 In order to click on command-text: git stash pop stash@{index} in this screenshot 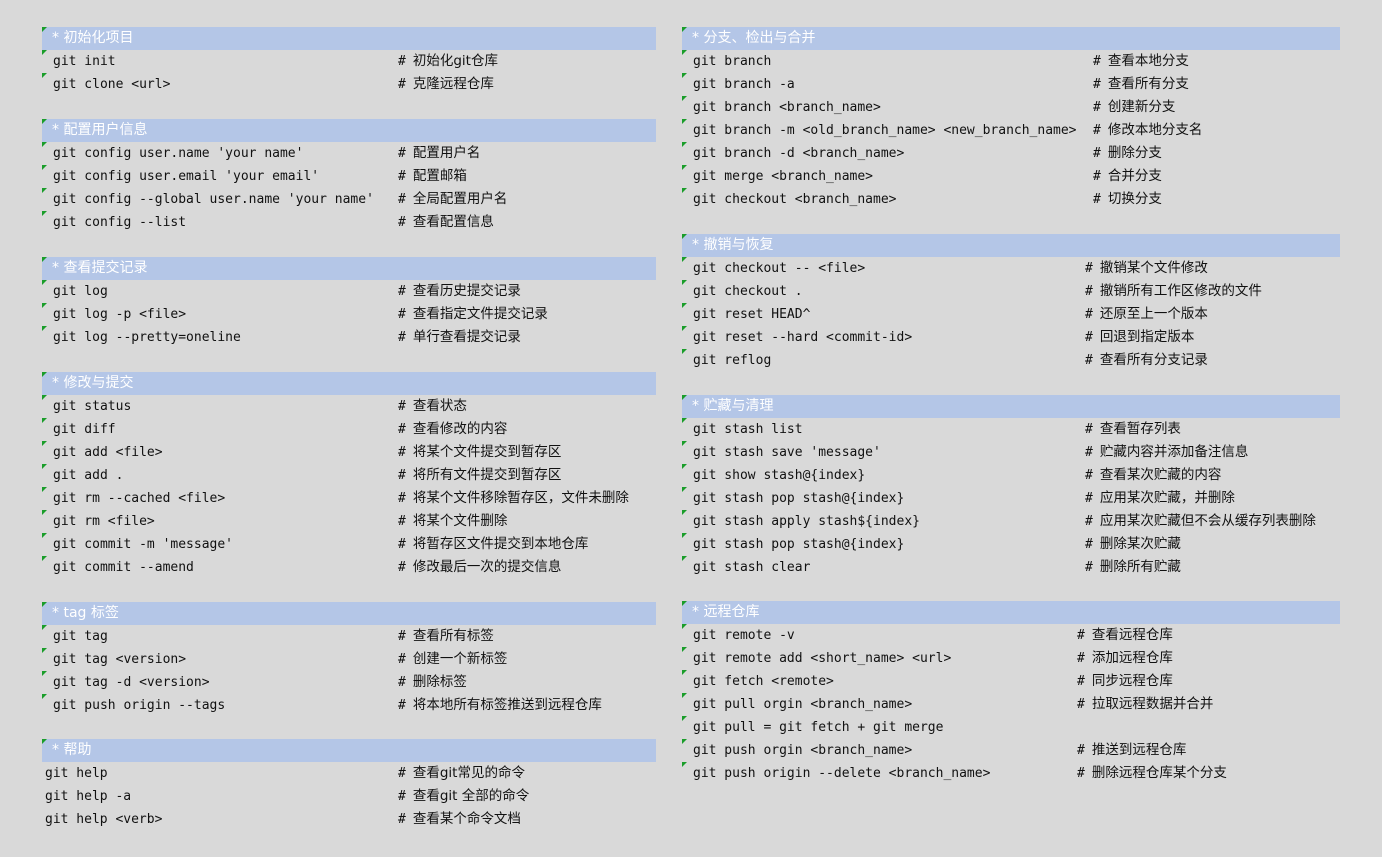, I will do `click(799, 544)`.